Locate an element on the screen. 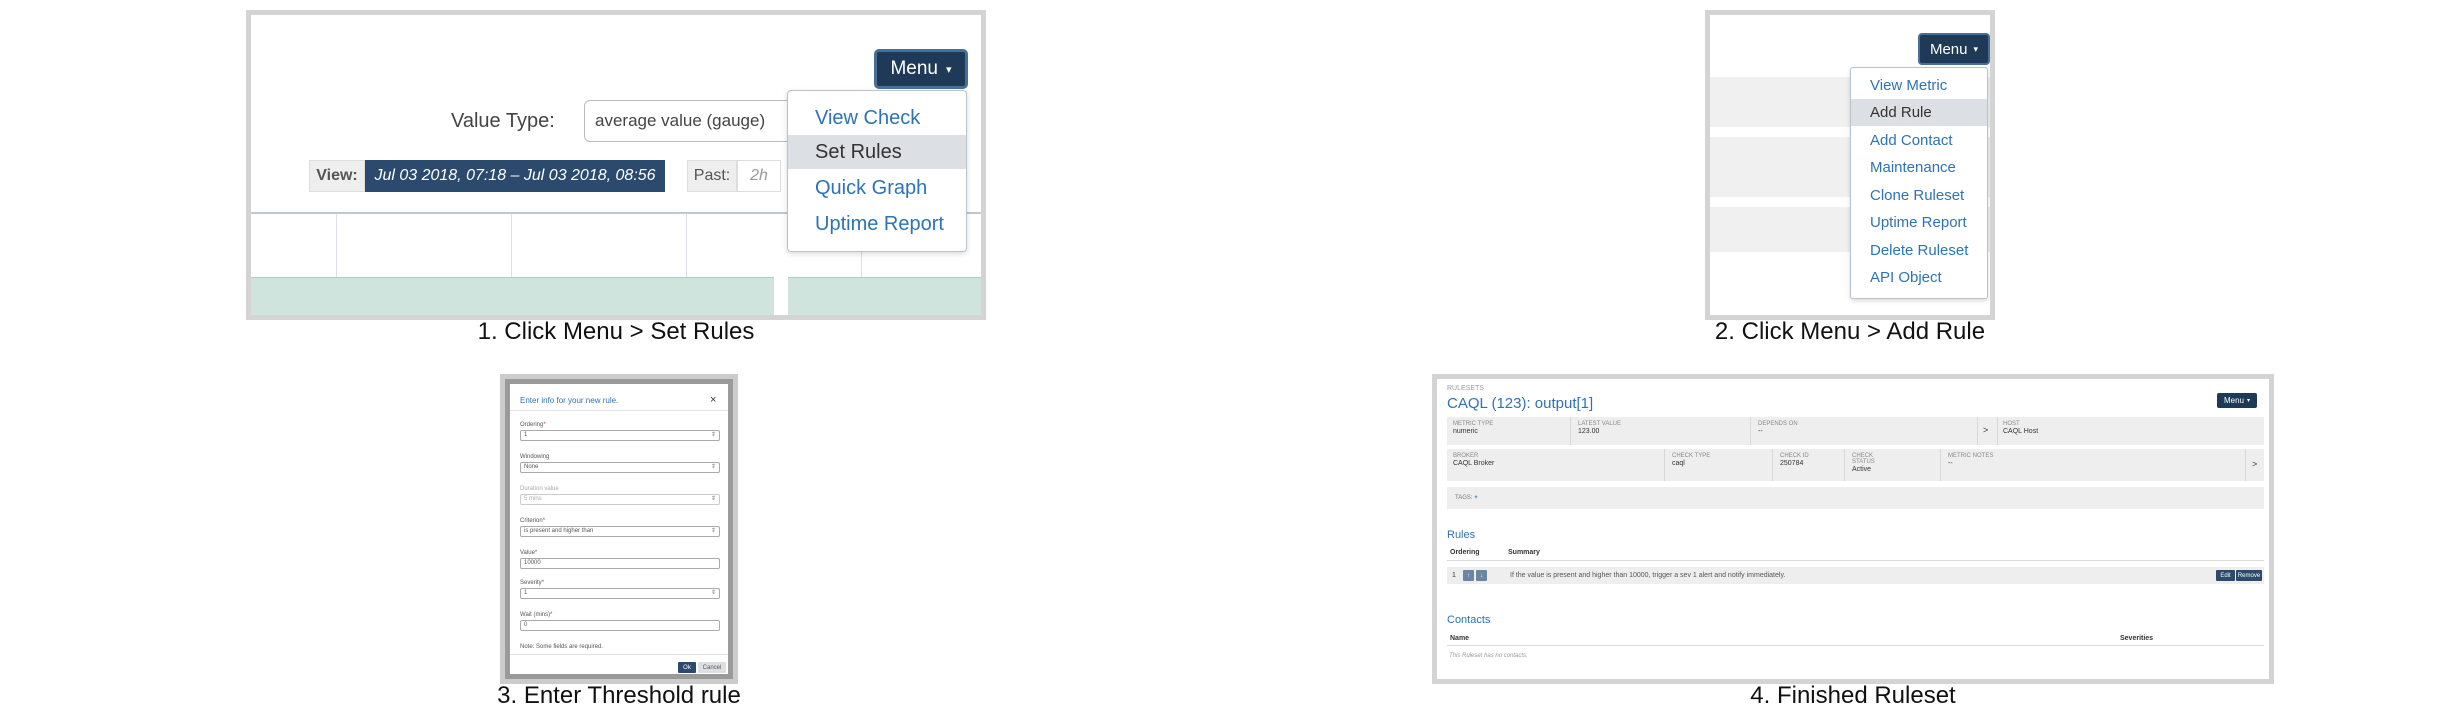  breadcrumb: RULESETS is located at coordinates (1465, 388).